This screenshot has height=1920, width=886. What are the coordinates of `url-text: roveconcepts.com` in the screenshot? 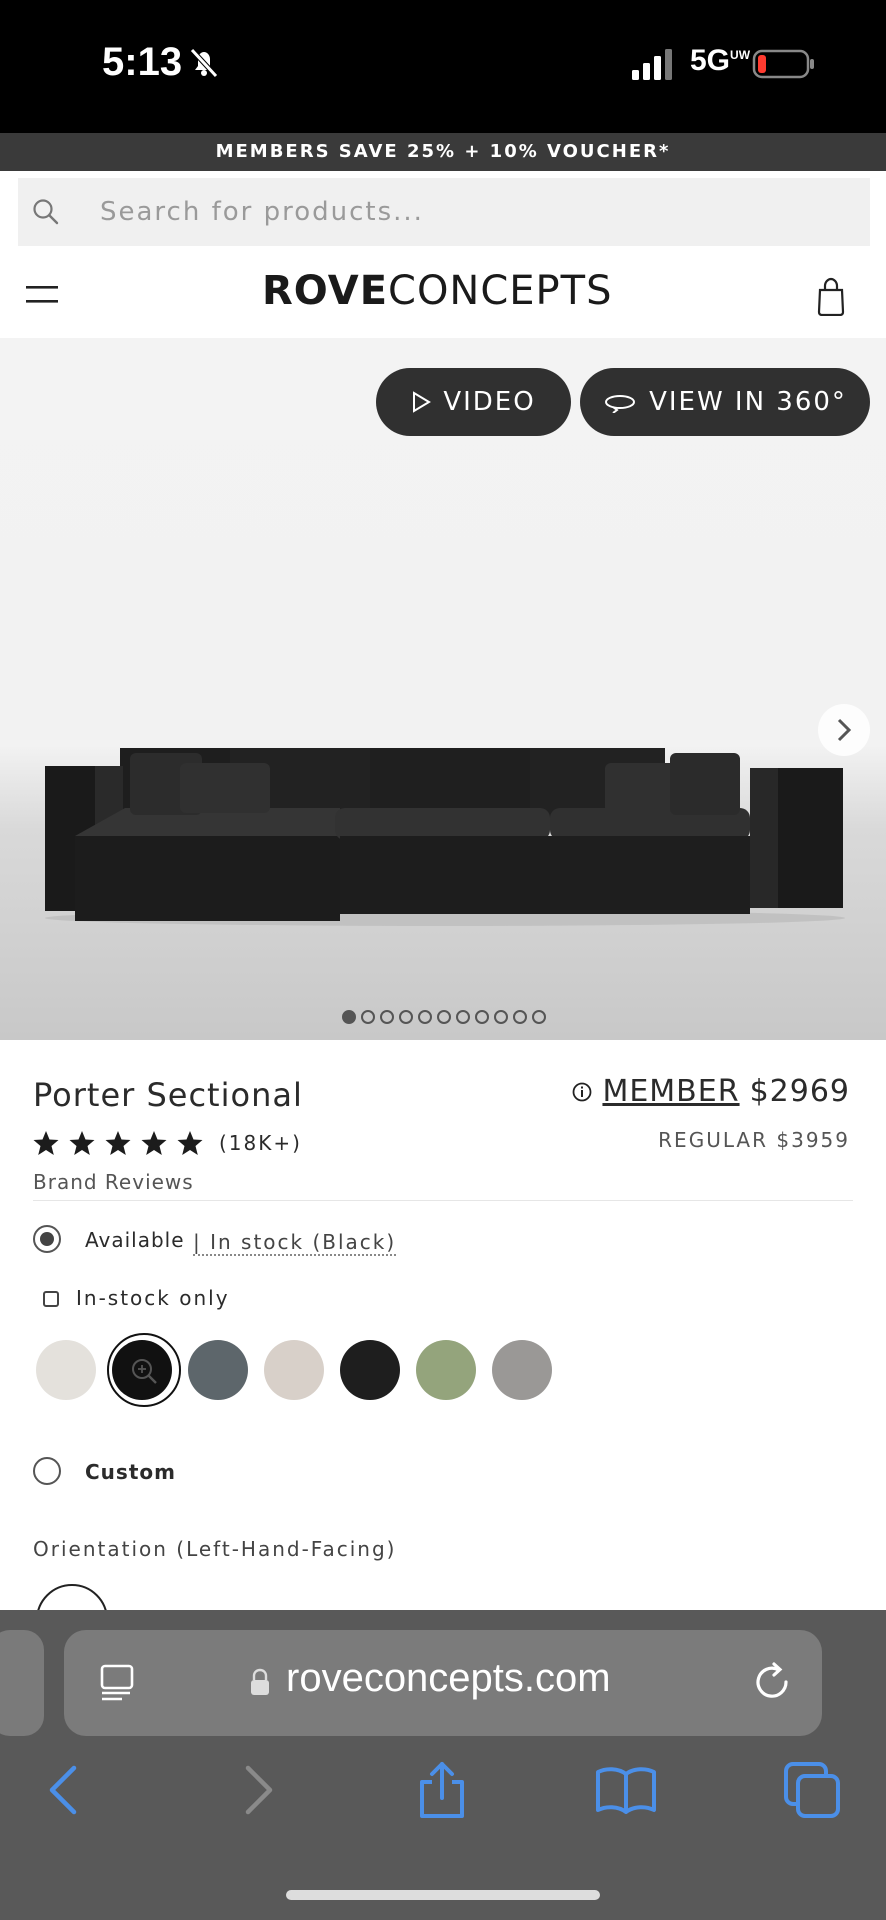 It's located at (448, 1678).